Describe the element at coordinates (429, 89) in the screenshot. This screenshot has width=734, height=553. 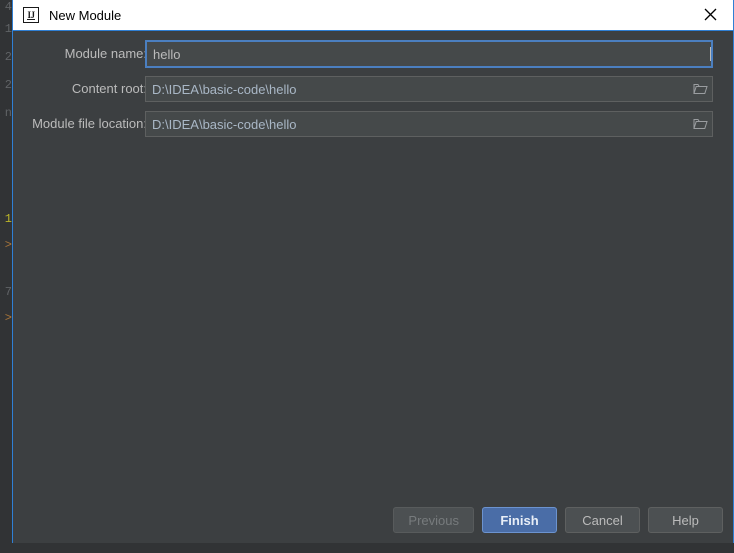
I see `content-root-input: D:\IDEA\basic-code\hello` at that location.